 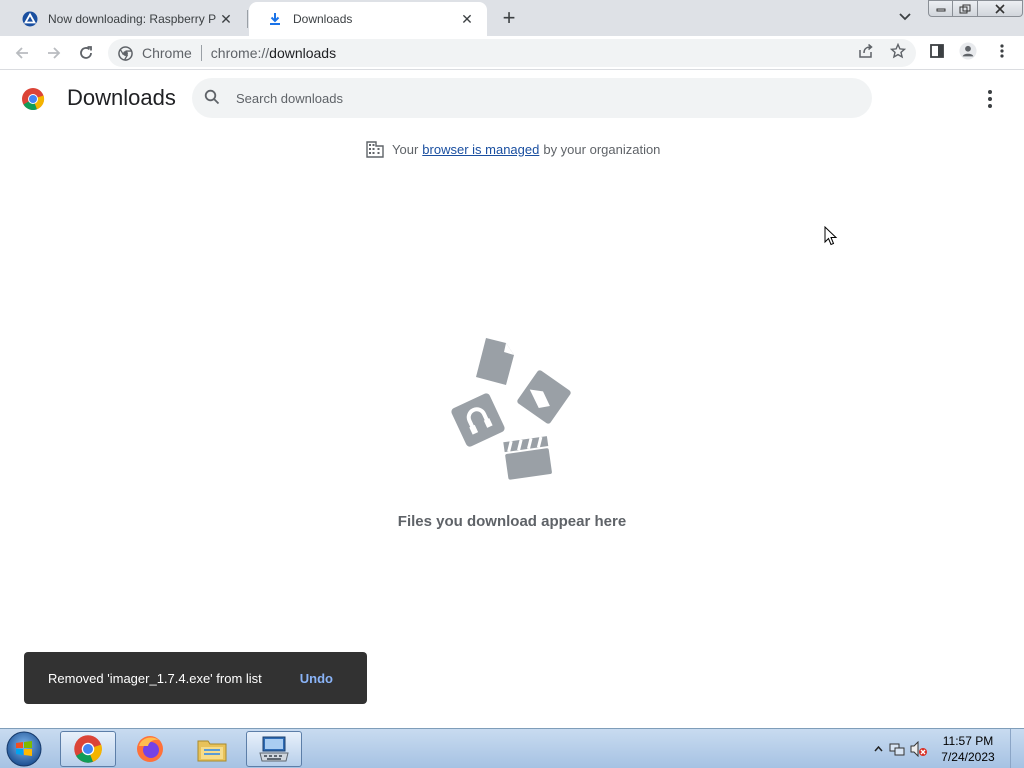 What do you see at coordinates (375, 149) in the screenshot?
I see `building-icon` at bounding box center [375, 149].